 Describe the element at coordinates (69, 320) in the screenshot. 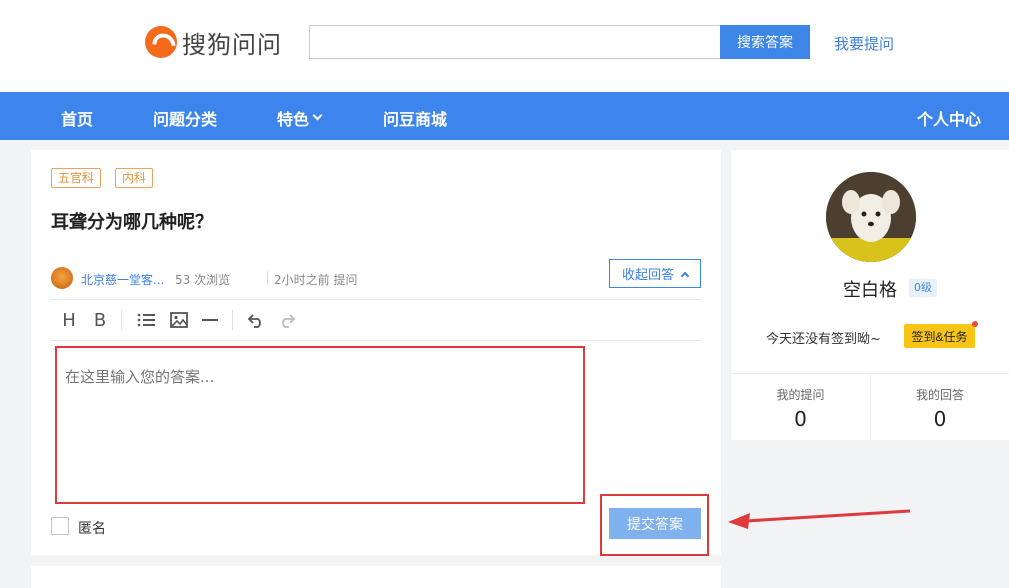

I see `heading-icon: H` at that location.